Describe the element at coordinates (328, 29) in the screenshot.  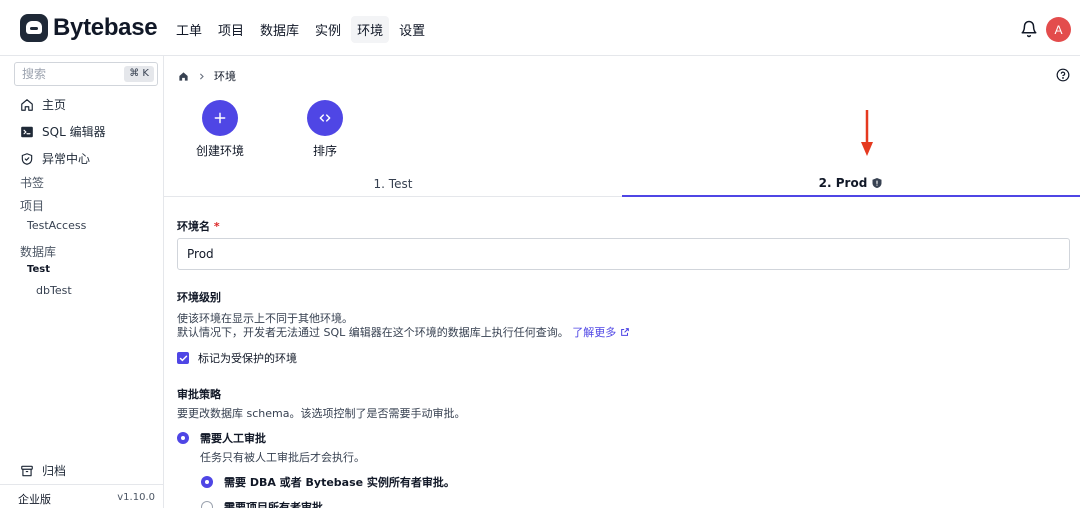
I see `nav-instances: 实例` at that location.